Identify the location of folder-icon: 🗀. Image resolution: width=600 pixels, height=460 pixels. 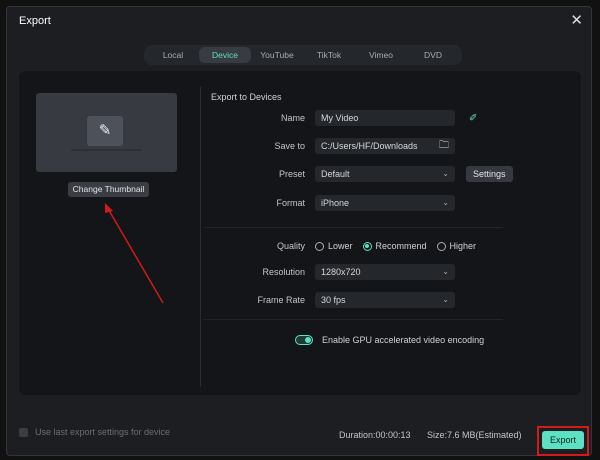
(444, 146).